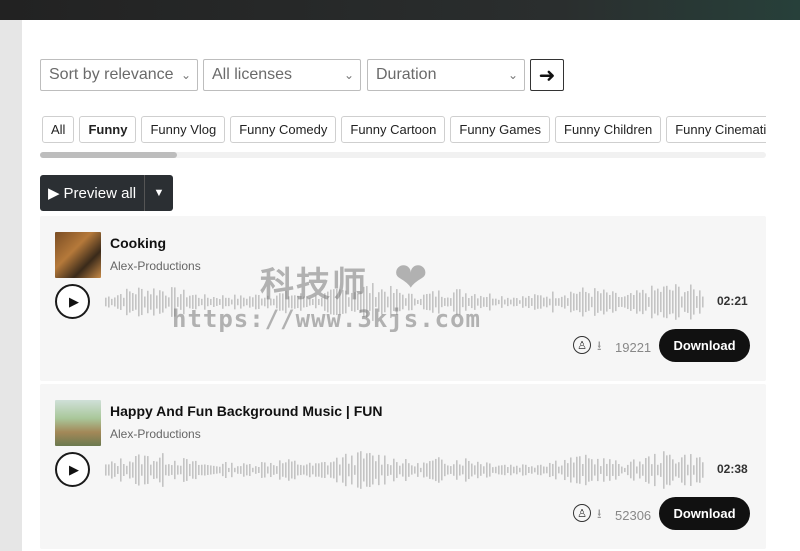 The width and height of the screenshot is (800, 551). Describe the element at coordinates (446, 75) in the screenshot. I see `duration-select: Duration ⌄` at that location.